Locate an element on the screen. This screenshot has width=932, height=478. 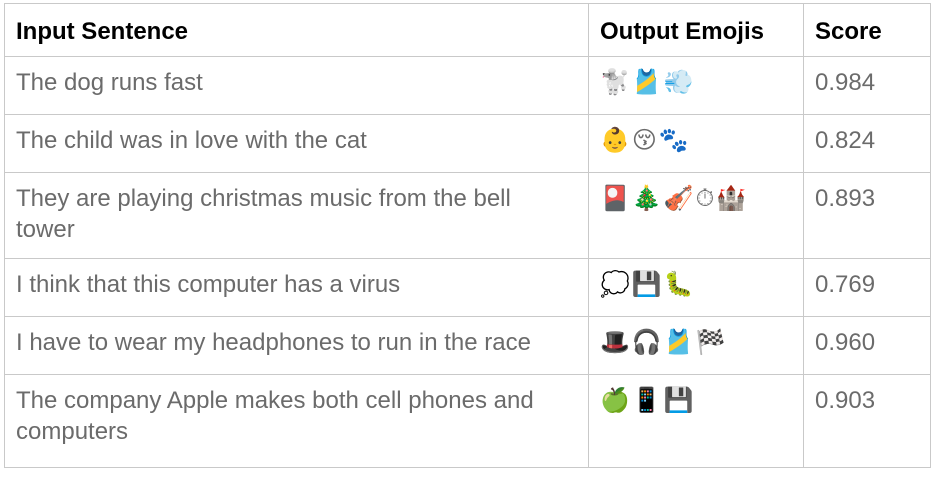
score-cell: 0.824 is located at coordinates (867, 143).